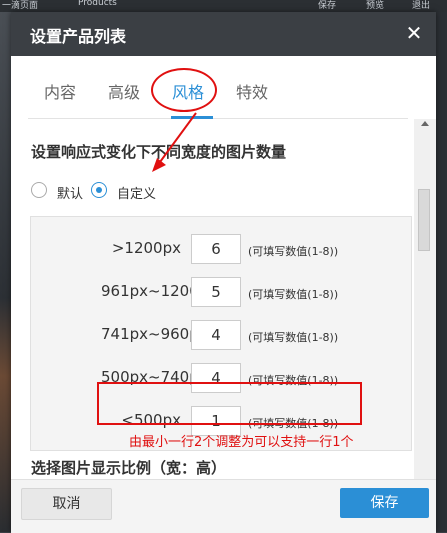 This screenshot has width=447, height=533. What do you see at coordinates (174, 142) in the screenshot?
I see `annotation-arrow-icon` at bounding box center [174, 142].